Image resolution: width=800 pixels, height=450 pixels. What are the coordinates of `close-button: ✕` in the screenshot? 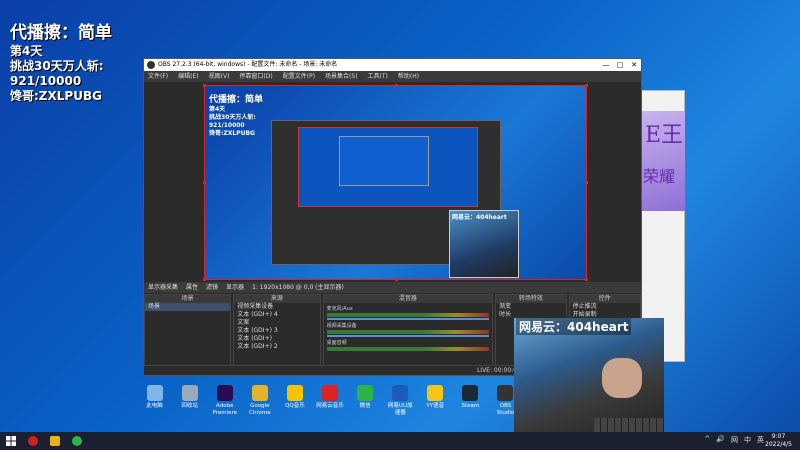 It's located at (634, 65).